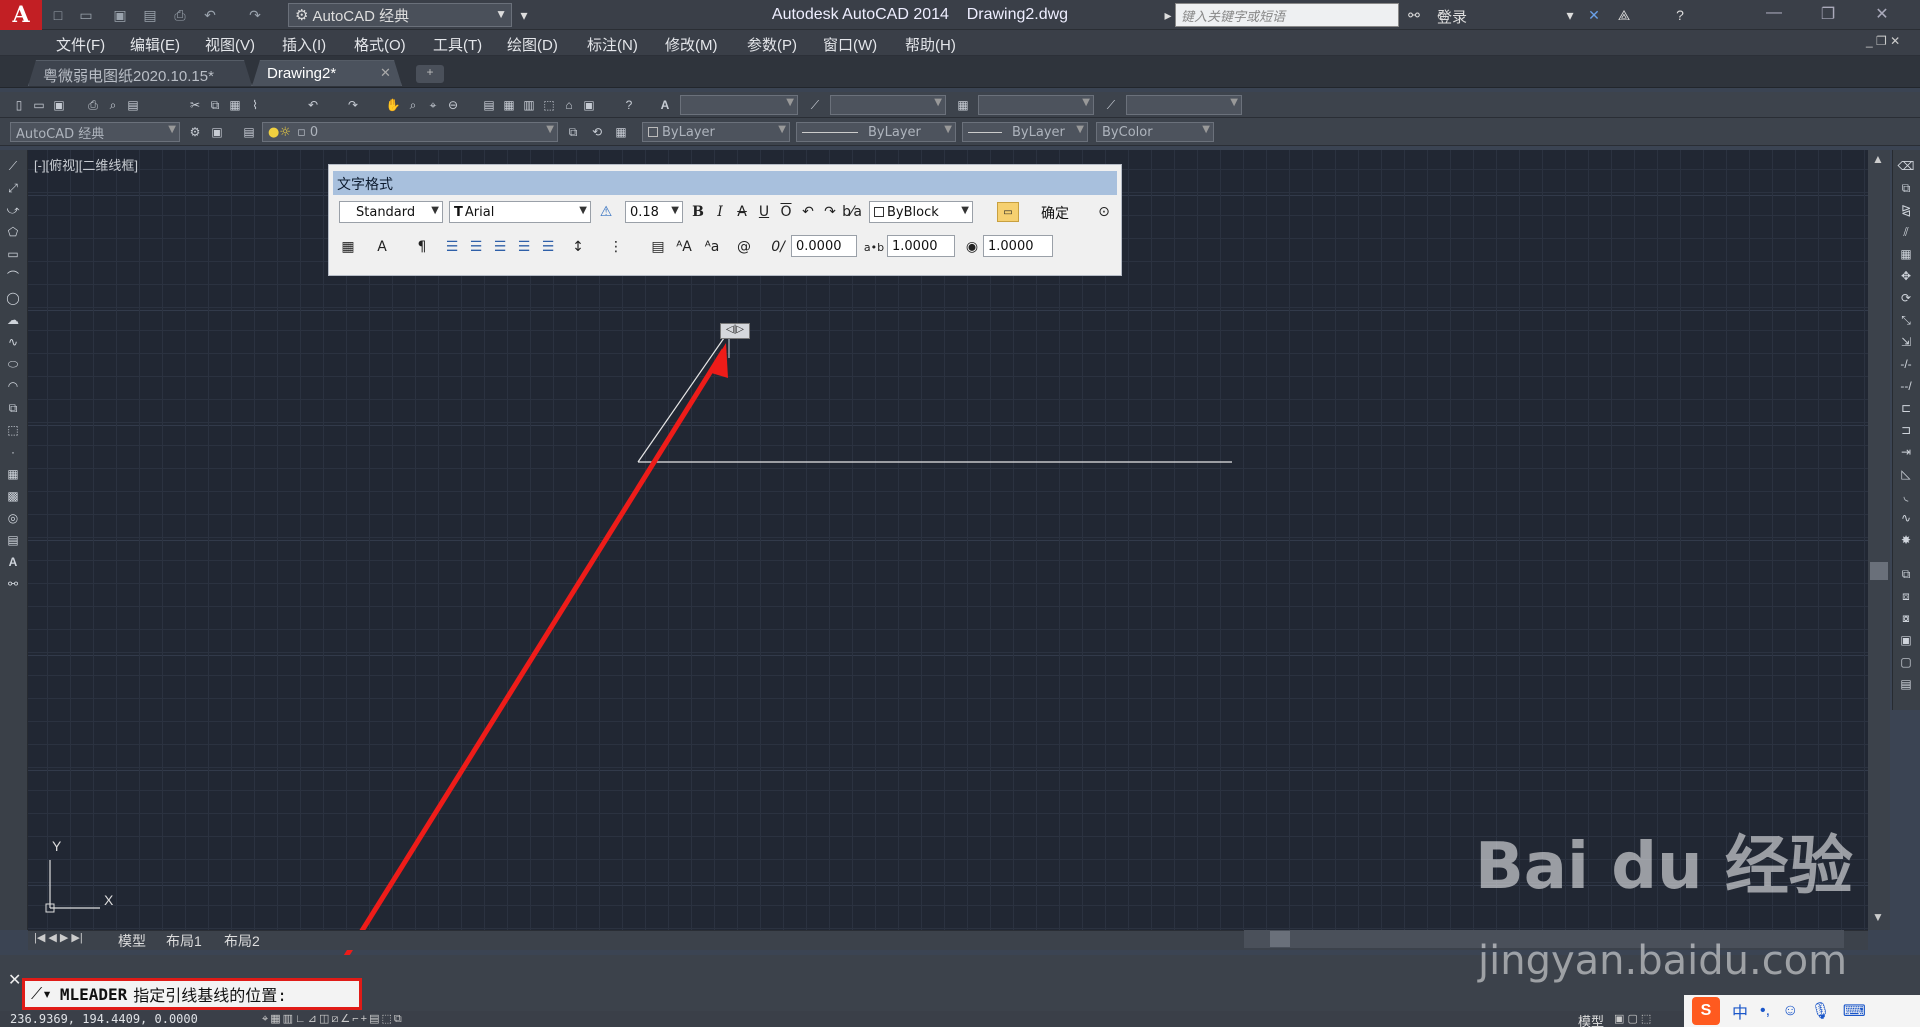 This screenshot has width=1920, height=1027. What do you see at coordinates (742, 212) in the screenshot?
I see `strikethrough-icon: A` at bounding box center [742, 212].